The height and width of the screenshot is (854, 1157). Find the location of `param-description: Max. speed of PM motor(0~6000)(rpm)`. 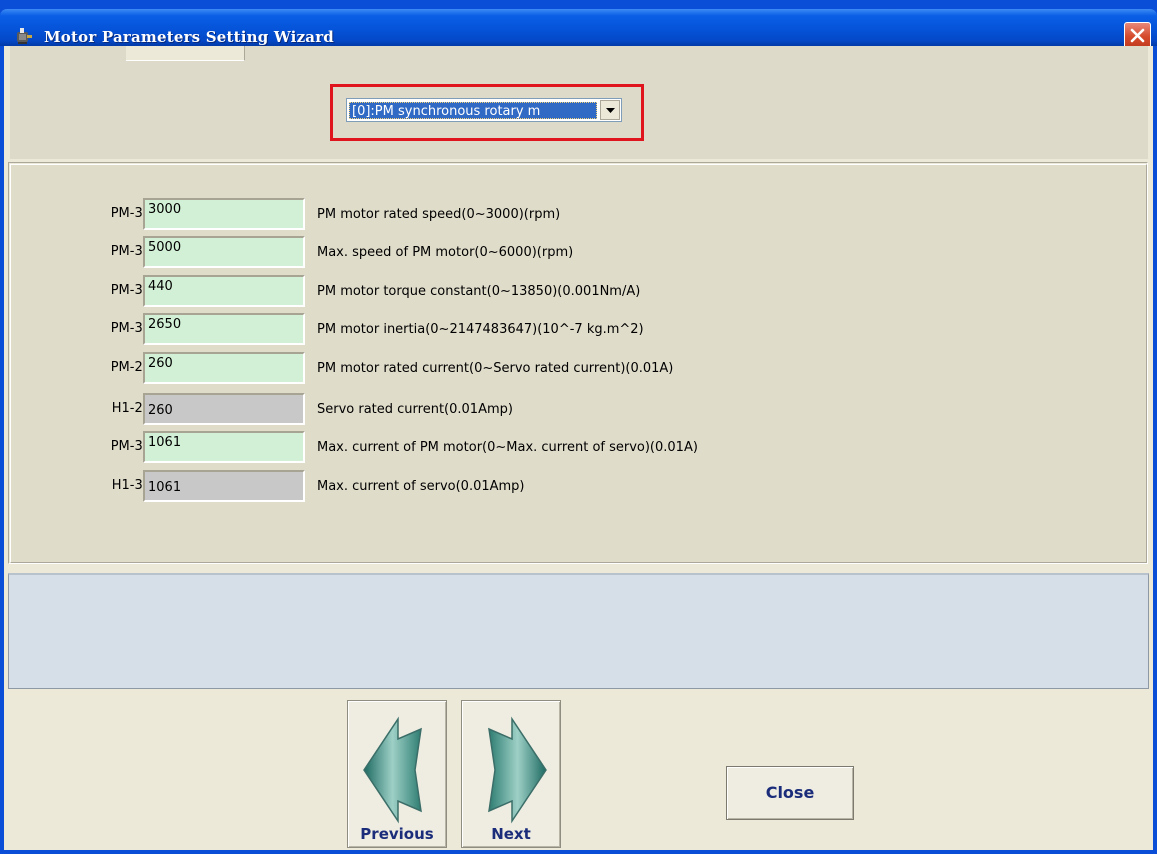

param-description: Max. speed of PM motor(0~6000)(rpm) is located at coordinates (445, 252).